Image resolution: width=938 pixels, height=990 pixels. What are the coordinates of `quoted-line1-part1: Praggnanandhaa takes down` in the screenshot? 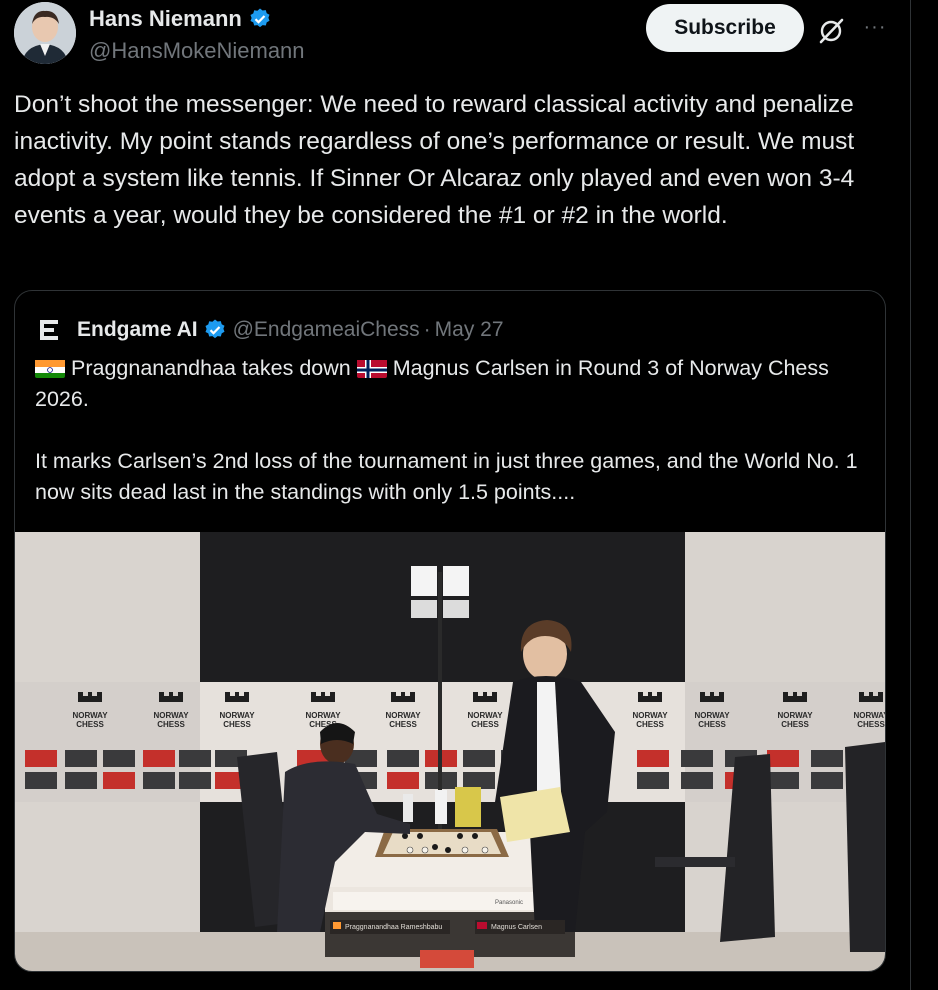 It's located at (214, 368).